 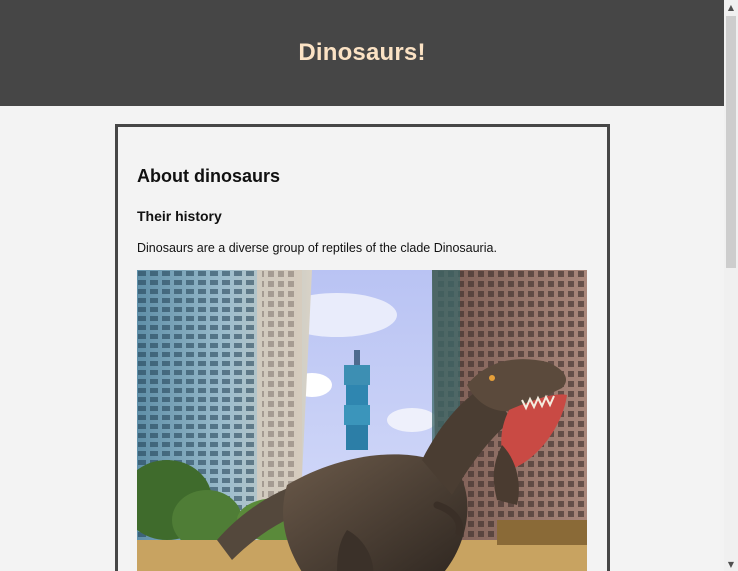 What do you see at coordinates (731, 7) in the screenshot?
I see `scroll-up-icon: ▲` at bounding box center [731, 7].